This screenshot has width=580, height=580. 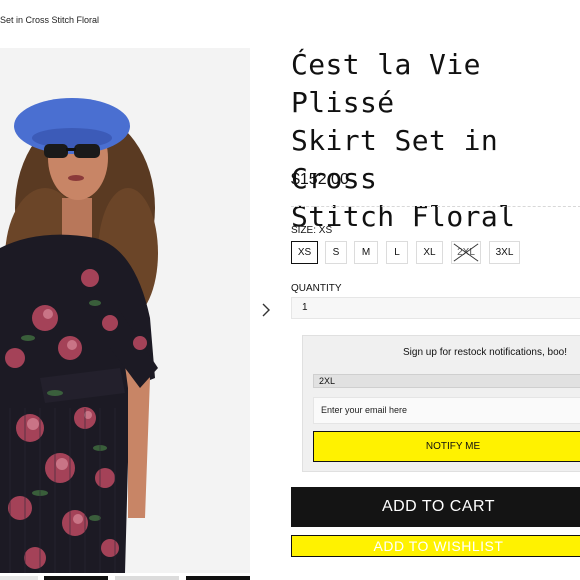 I want to click on divider, so click(x=435, y=206).